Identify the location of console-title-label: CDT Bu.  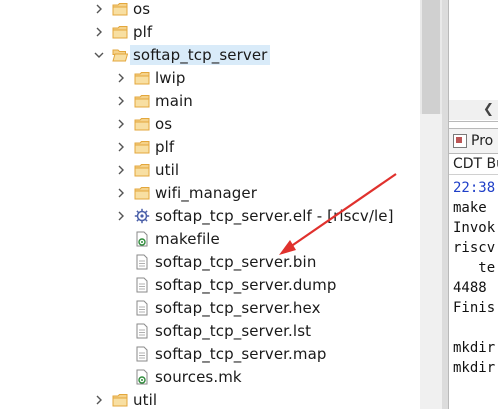
(475, 163).